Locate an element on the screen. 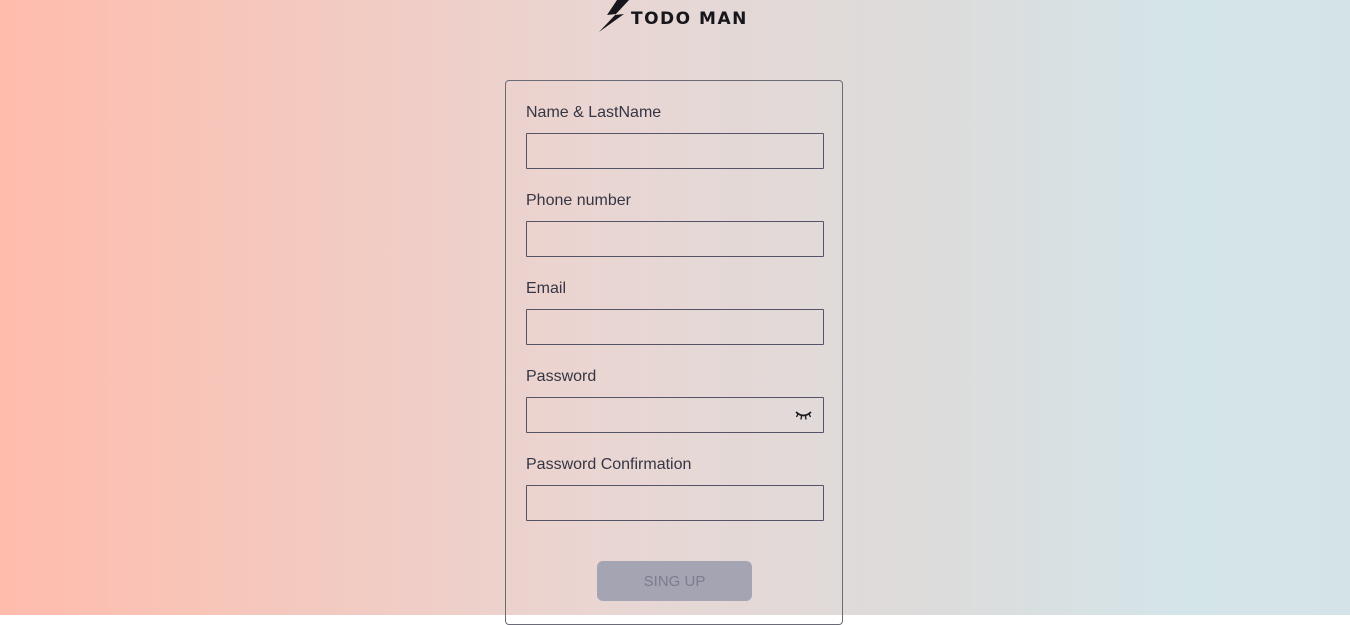 The width and height of the screenshot is (1350, 625). password-input is located at coordinates (675, 415).